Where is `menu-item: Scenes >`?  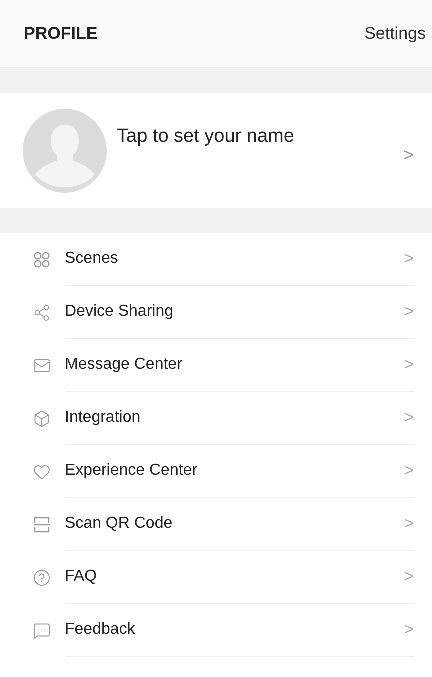 menu-item: Scenes > is located at coordinates (216, 259).